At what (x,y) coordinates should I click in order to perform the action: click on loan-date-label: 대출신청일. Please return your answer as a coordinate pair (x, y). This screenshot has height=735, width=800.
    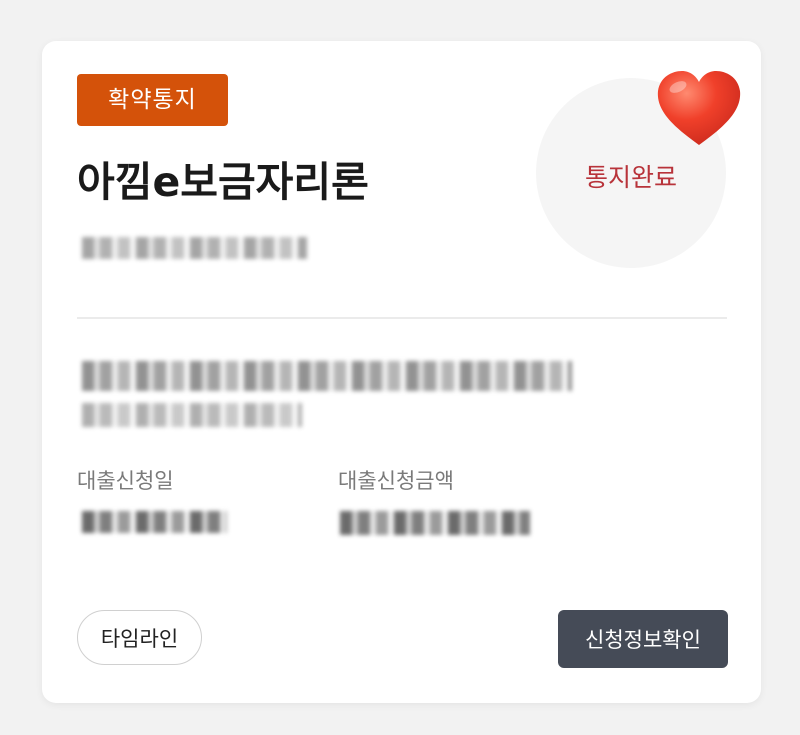
    Looking at the image, I should click on (125, 481).